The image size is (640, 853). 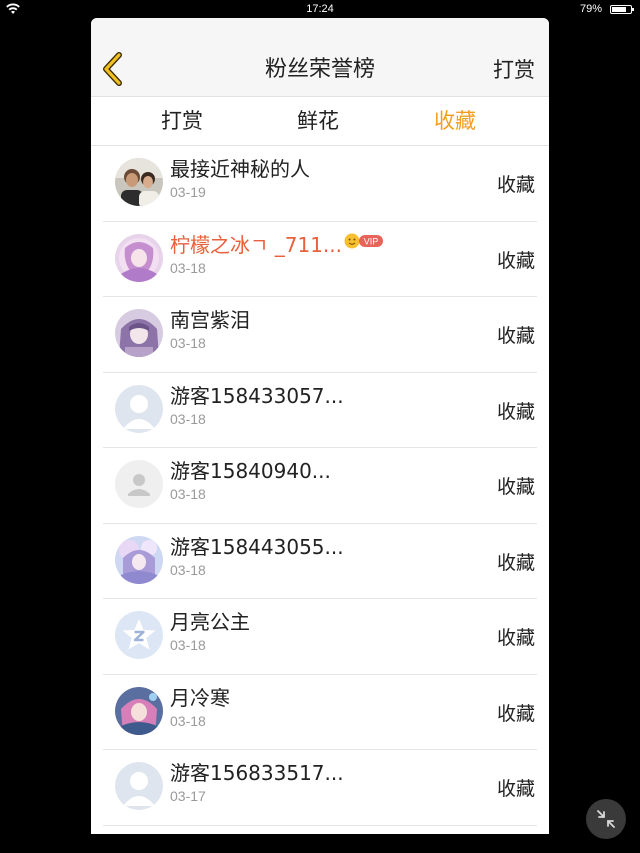 I want to click on anime-pink-avatar, so click(x=139, y=257).